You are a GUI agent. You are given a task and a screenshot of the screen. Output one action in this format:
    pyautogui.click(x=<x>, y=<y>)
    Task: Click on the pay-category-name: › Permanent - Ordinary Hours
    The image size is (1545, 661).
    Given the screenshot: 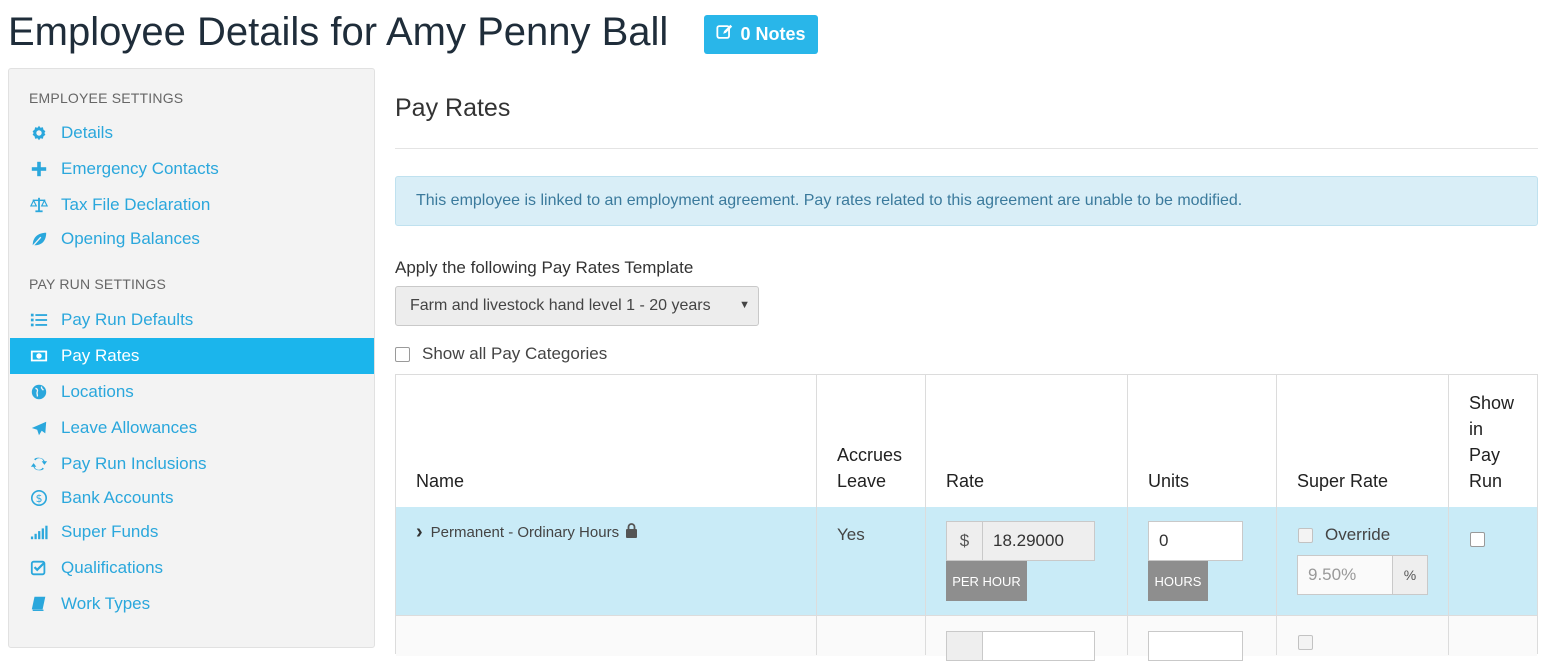 What is the action you would take?
    pyautogui.click(x=527, y=532)
    